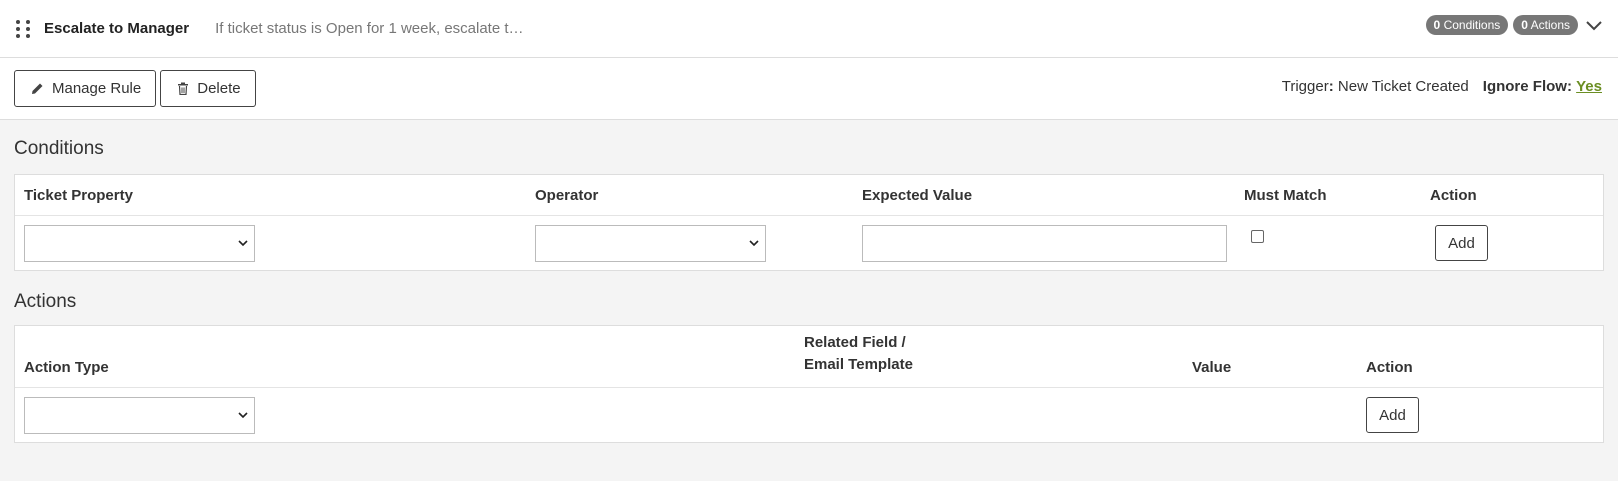 This screenshot has width=1618, height=481. What do you see at coordinates (809, 243) in the screenshot?
I see `conditions-input-row: Add` at bounding box center [809, 243].